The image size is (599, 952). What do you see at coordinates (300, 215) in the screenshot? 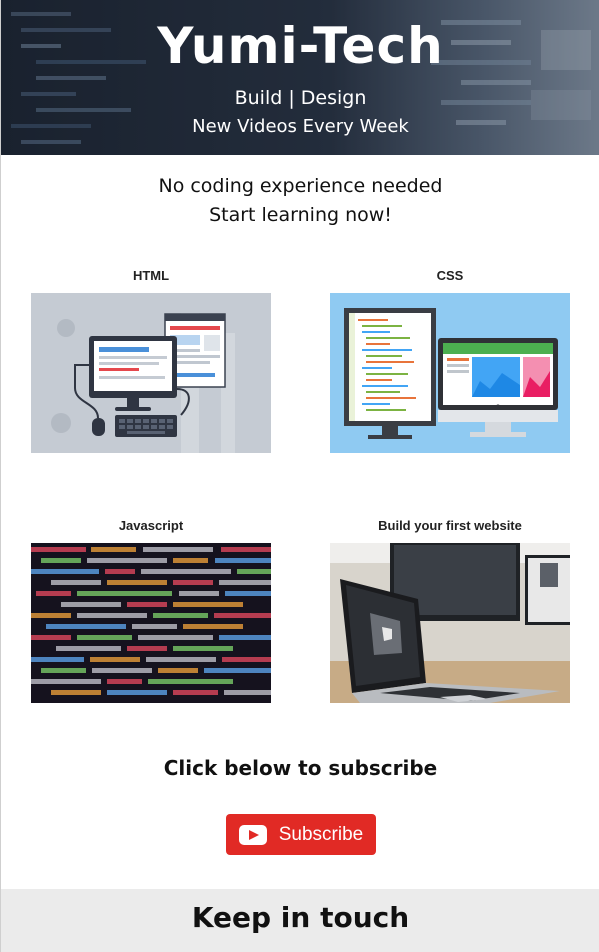
I see `intro-line-2: Start learning now!` at bounding box center [300, 215].